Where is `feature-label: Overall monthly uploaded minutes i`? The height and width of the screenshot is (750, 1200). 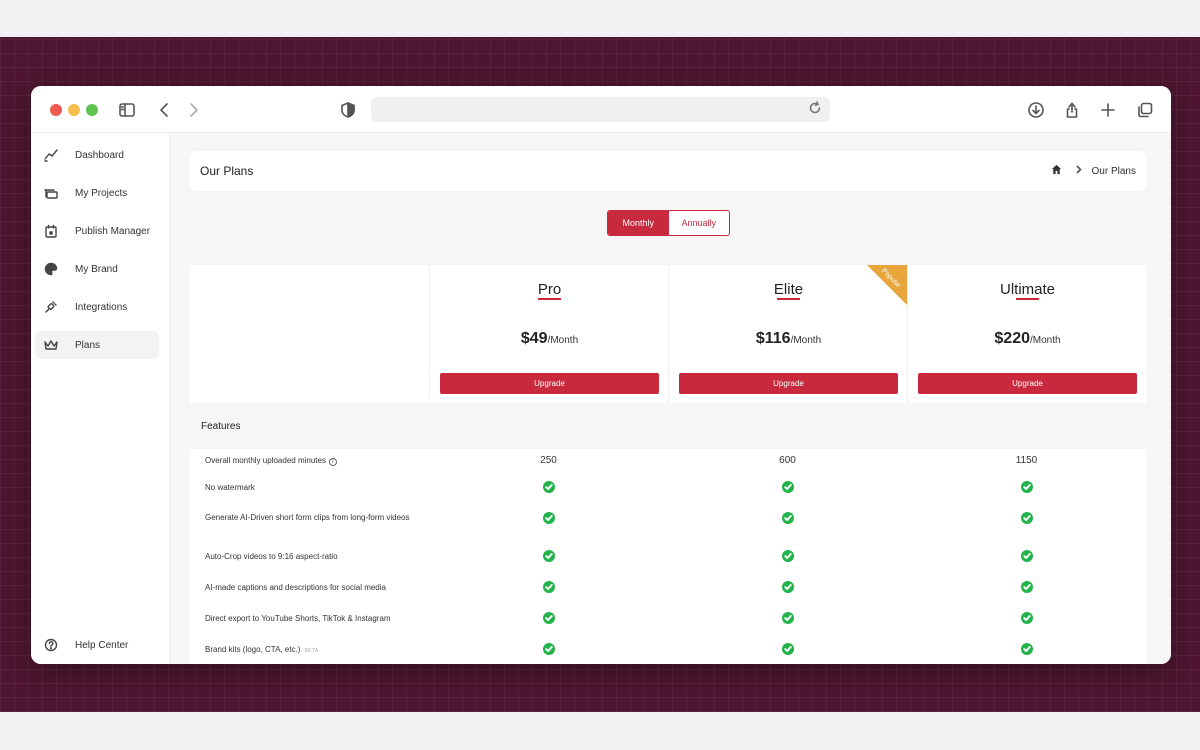 feature-label: Overall monthly uploaded minutes i is located at coordinates (315, 461).